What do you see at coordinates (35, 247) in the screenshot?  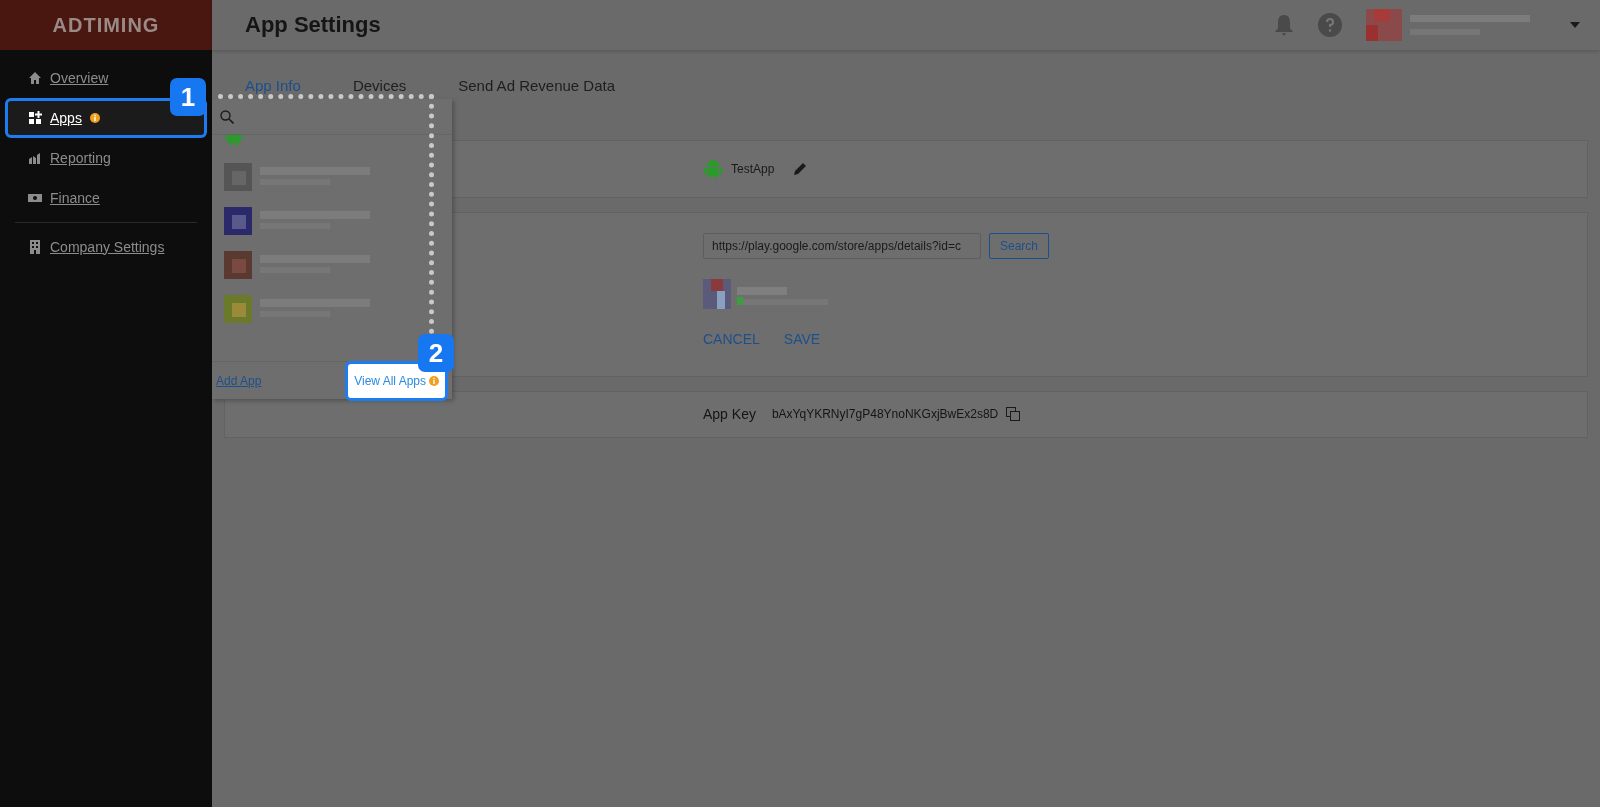 I see `building-icon` at bounding box center [35, 247].